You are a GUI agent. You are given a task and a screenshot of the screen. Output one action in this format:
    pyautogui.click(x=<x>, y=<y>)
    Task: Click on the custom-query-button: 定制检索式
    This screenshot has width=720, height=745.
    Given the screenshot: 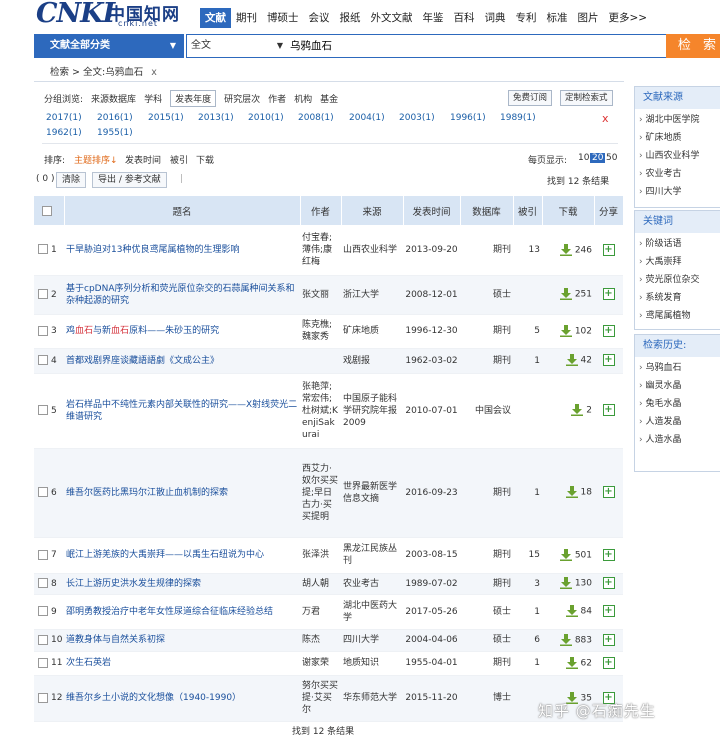 What is the action you would take?
    pyautogui.click(x=586, y=98)
    